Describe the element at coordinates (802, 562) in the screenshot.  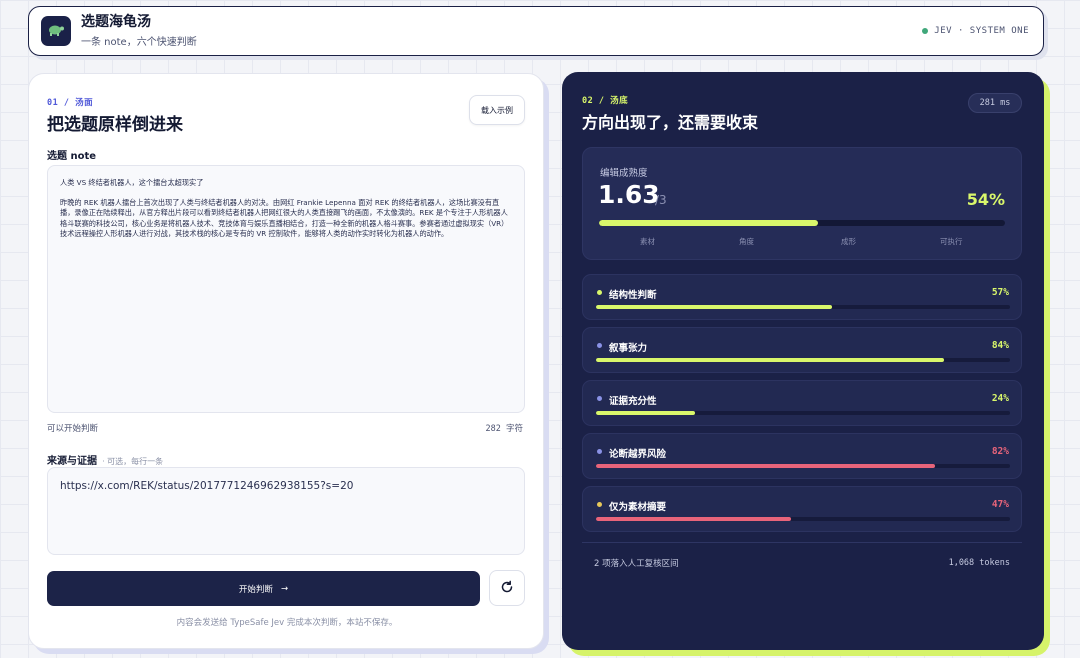
I see `result-footer: 2 项落入人工复核区间 1,068 tokens` at that location.